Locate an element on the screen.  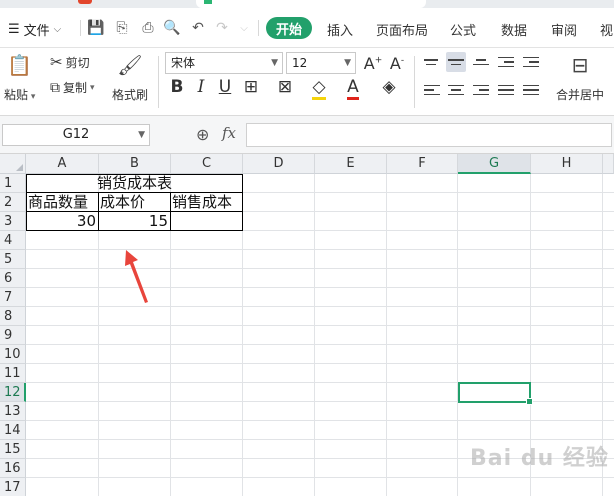
row-header-6: 6 is located at coordinates (13, 278).